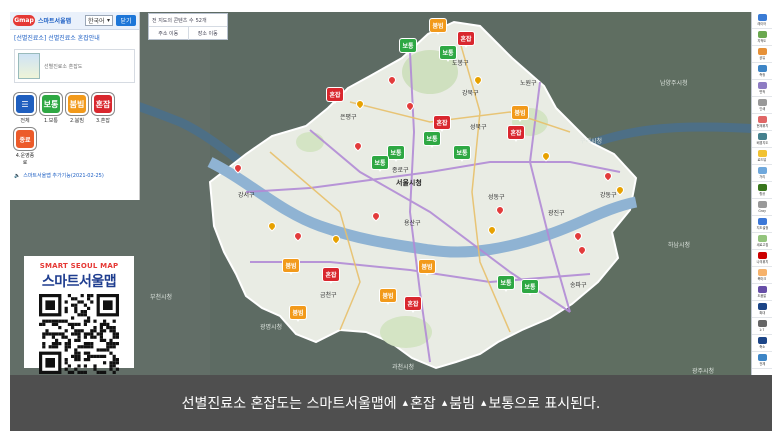 Image resolution: width=782 pixels, height=442 pixels. What do you see at coordinates (762, 173) in the screenshot?
I see `toolbar-button: 거리` at bounding box center [762, 173].